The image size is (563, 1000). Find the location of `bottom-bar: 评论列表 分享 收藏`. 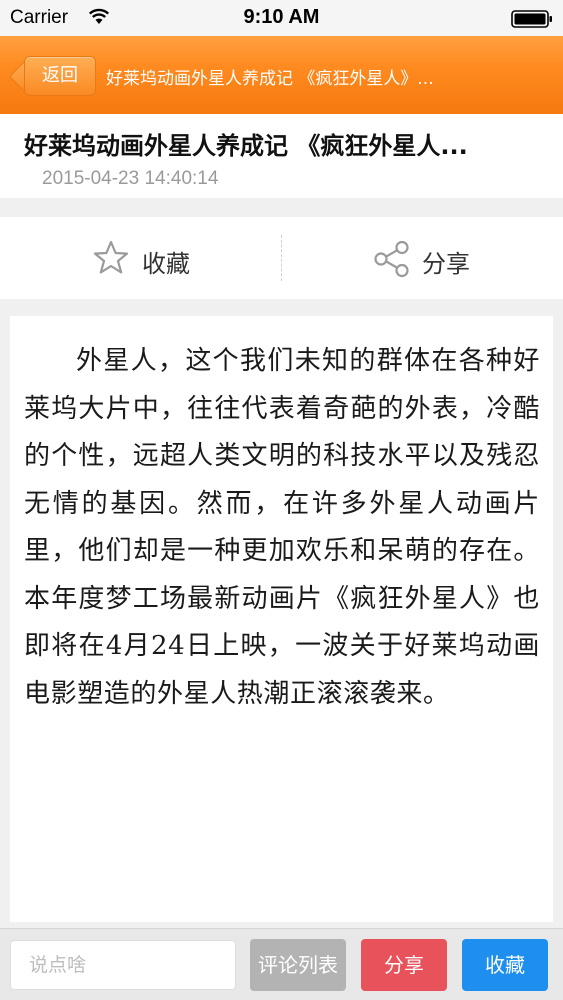

bottom-bar: 评论列表 分享 收藏 is located at coordinates (281, 964).